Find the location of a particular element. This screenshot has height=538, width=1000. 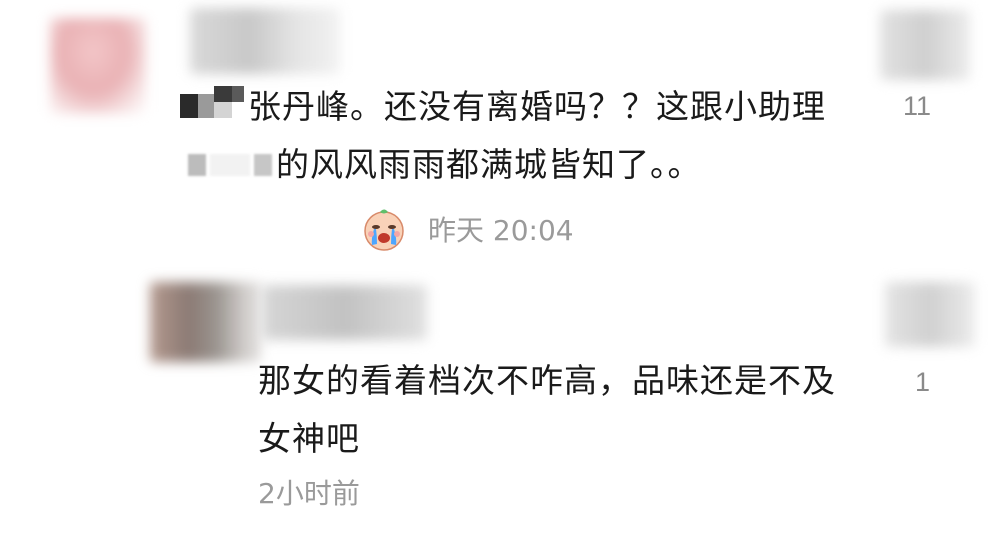

comment-meta: 2小时前 is located at coordinates (309, 492).